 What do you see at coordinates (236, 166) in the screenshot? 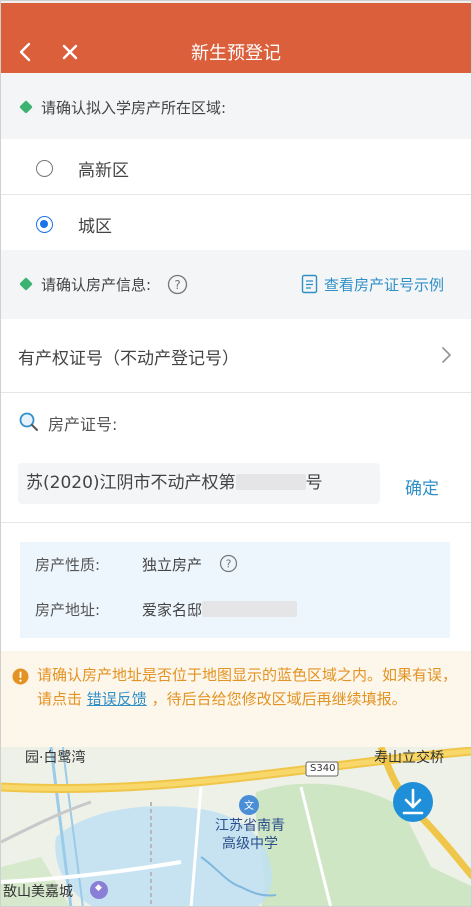
I see `area-option-gaoxin: 高新区` at bounding box center [236, 166].